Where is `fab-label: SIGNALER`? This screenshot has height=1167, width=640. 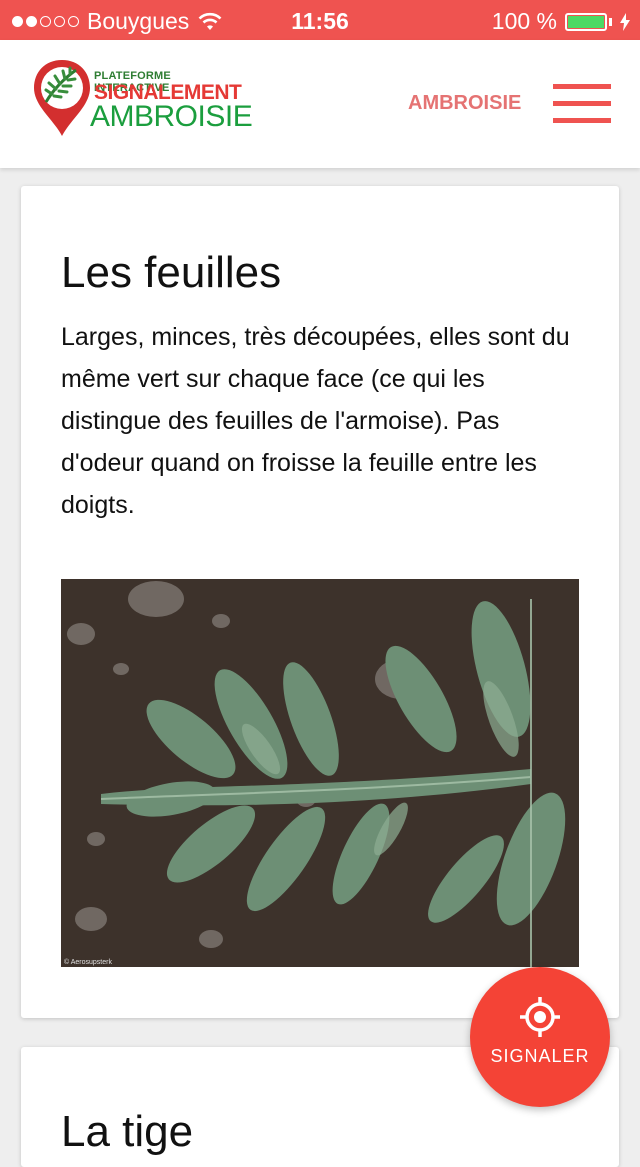 fab-label: SIGNALER is located at coordinates (540, 1056).